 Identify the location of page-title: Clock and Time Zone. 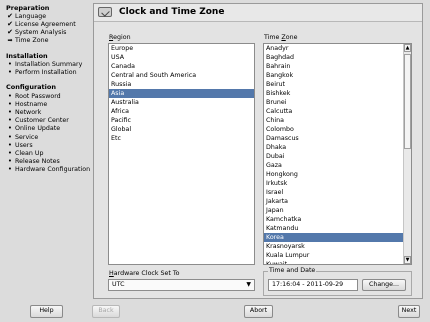
(172, 12).